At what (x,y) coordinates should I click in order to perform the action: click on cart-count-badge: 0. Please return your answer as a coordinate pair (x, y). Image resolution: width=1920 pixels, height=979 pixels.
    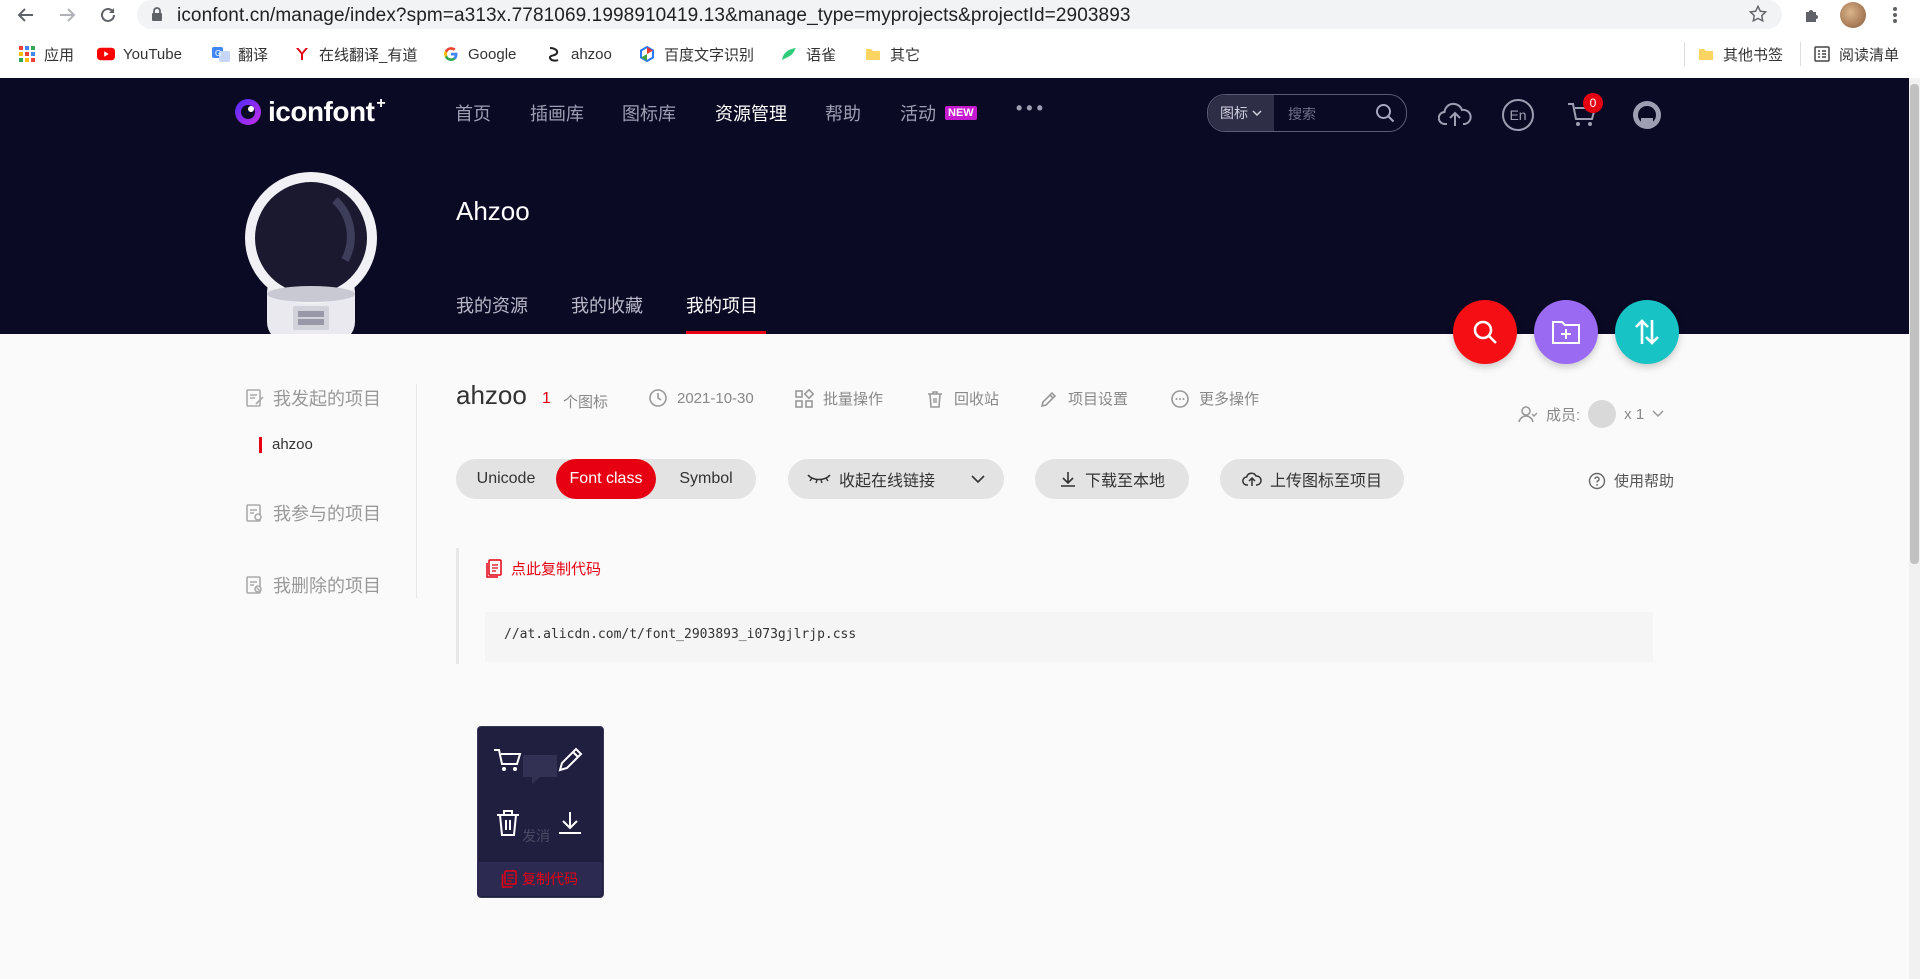
    Looking at the image, I should click on (1593, 103).